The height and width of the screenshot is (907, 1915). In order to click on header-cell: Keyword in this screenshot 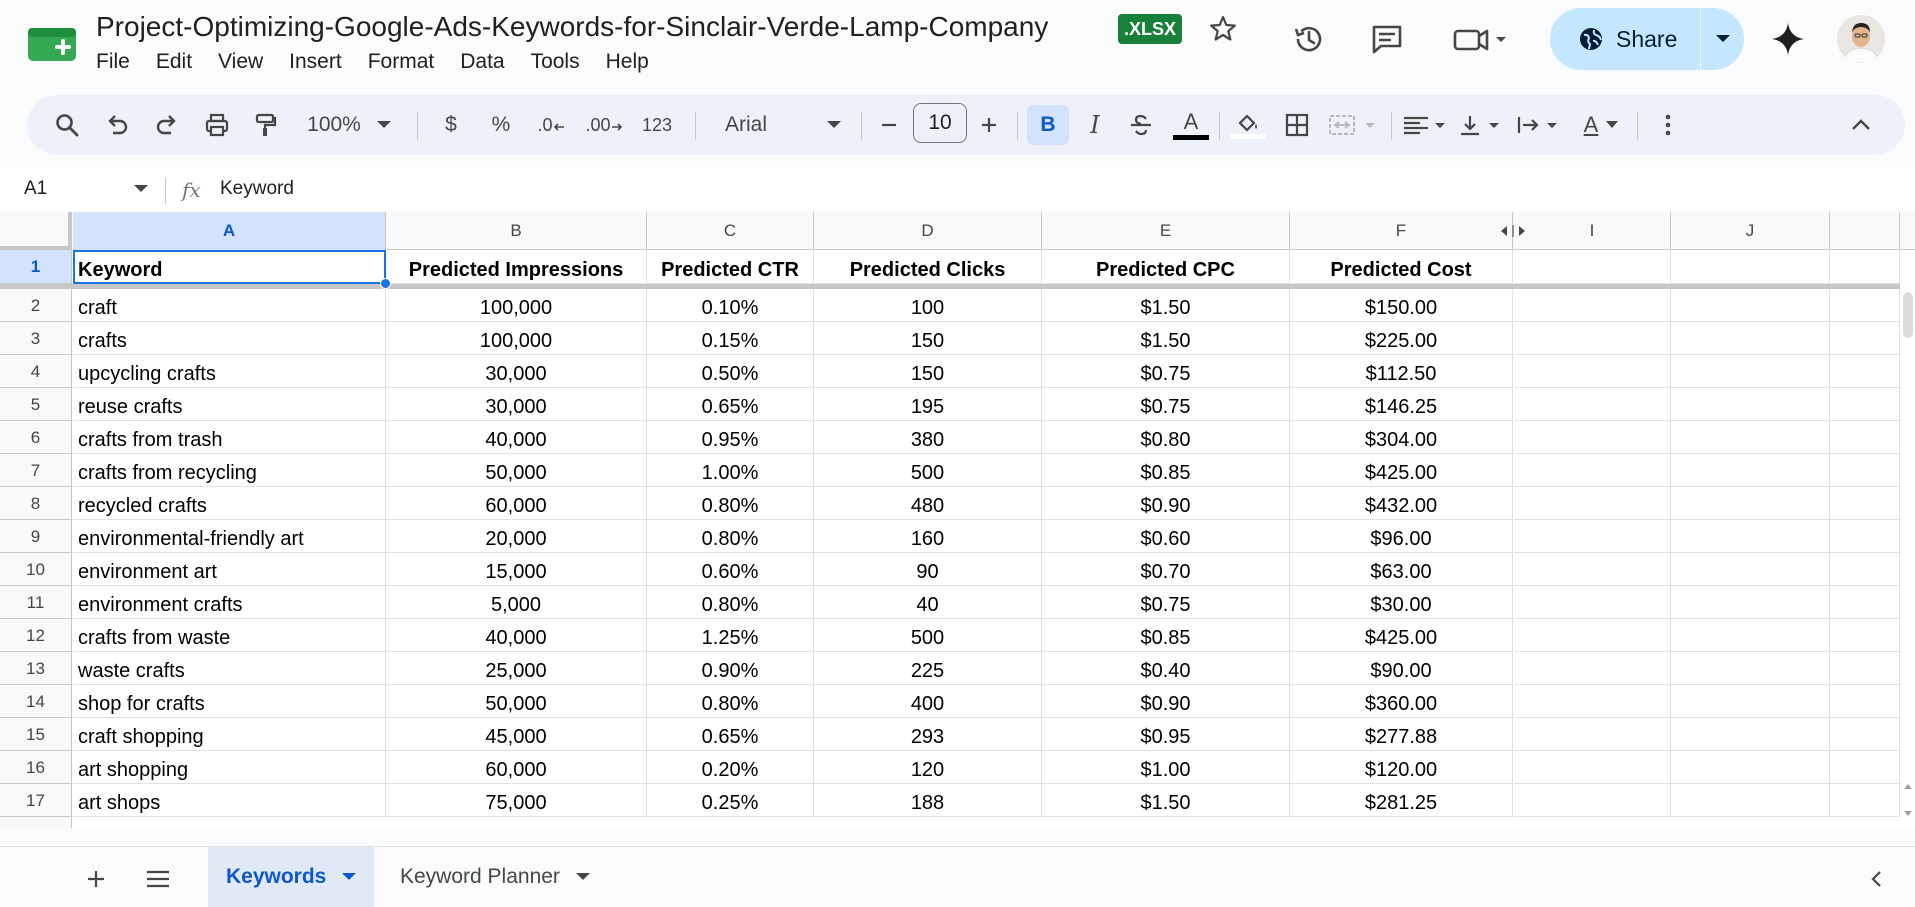, I will do `click(229, 267)`.